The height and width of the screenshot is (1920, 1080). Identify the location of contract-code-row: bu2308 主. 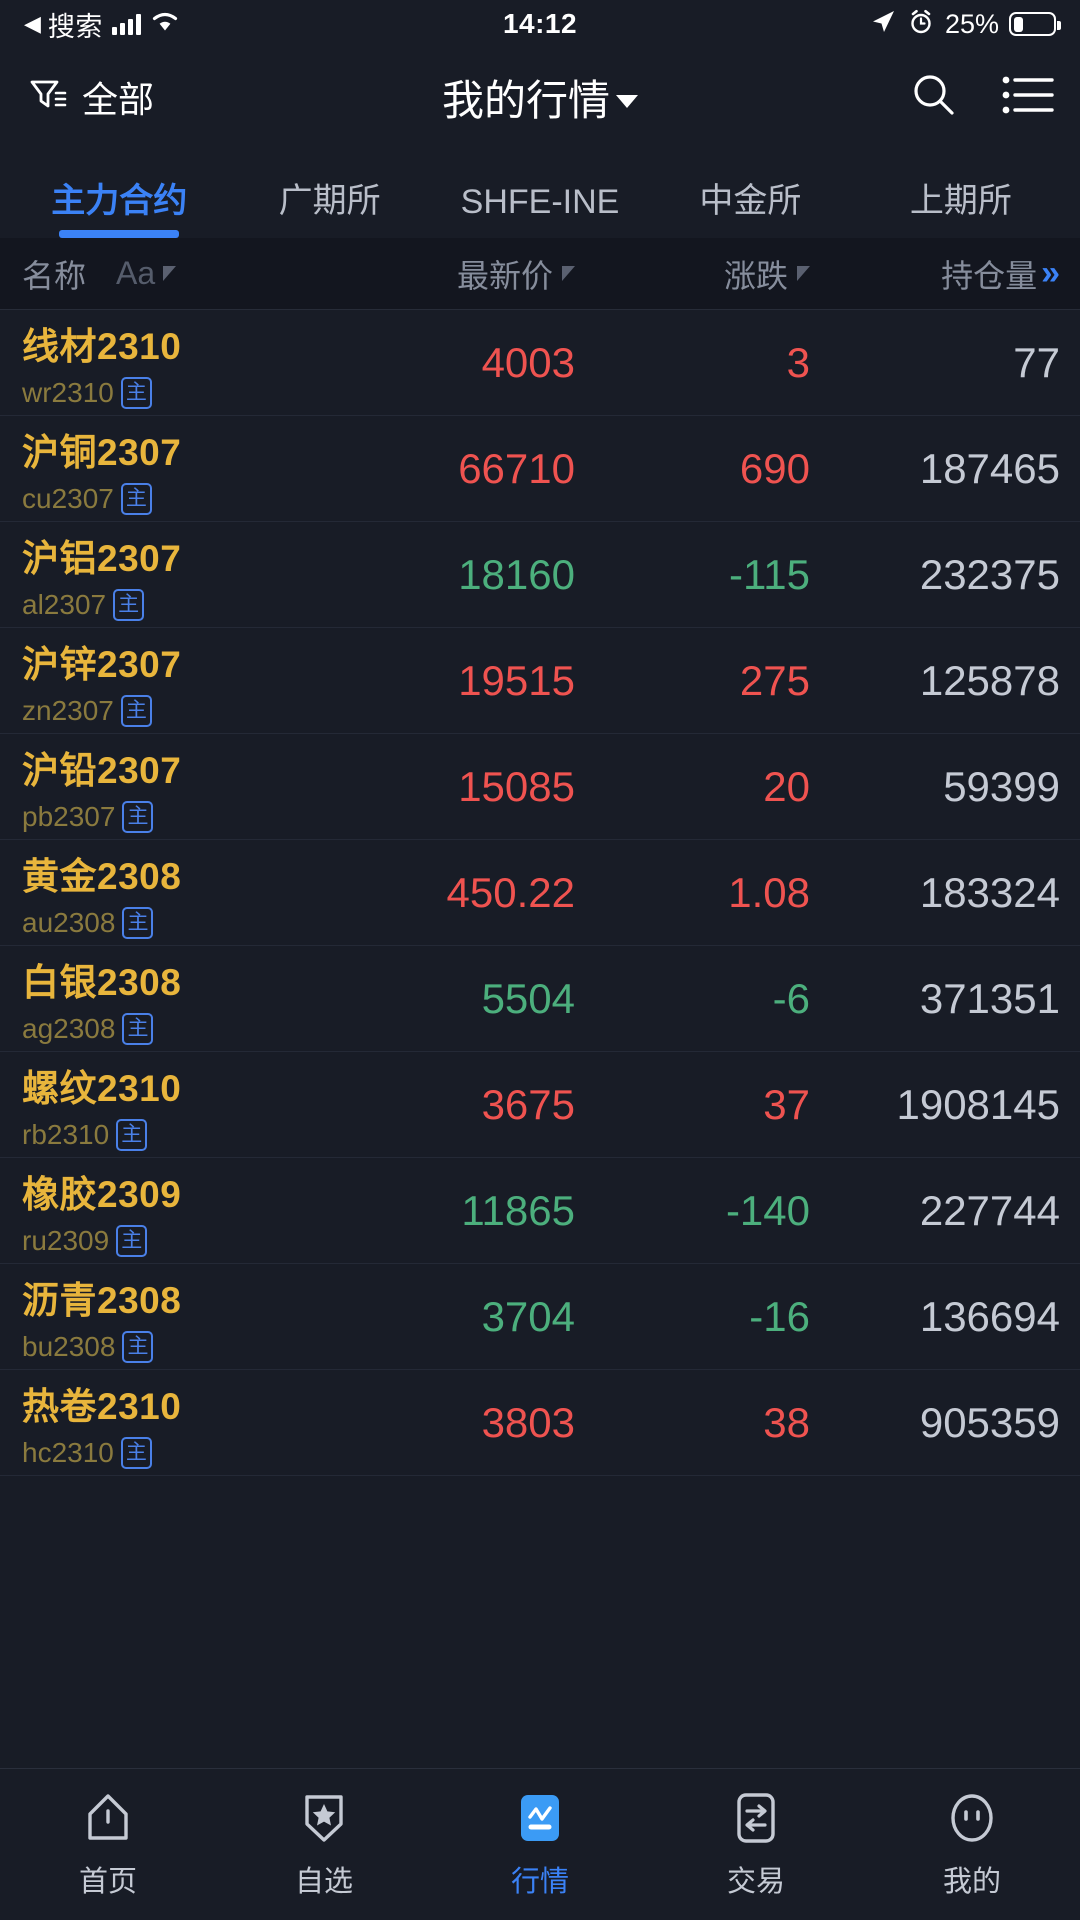
(161, 1347).